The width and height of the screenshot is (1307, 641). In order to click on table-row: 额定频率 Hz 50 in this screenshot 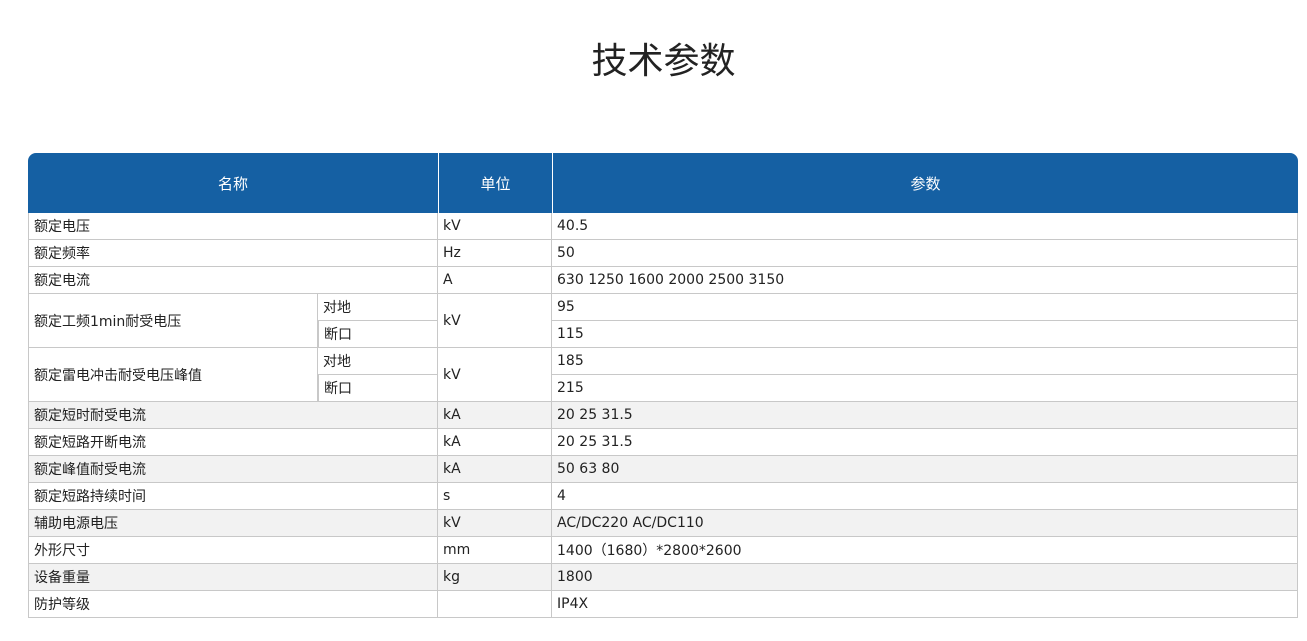, I will do `click(663, 253)`.